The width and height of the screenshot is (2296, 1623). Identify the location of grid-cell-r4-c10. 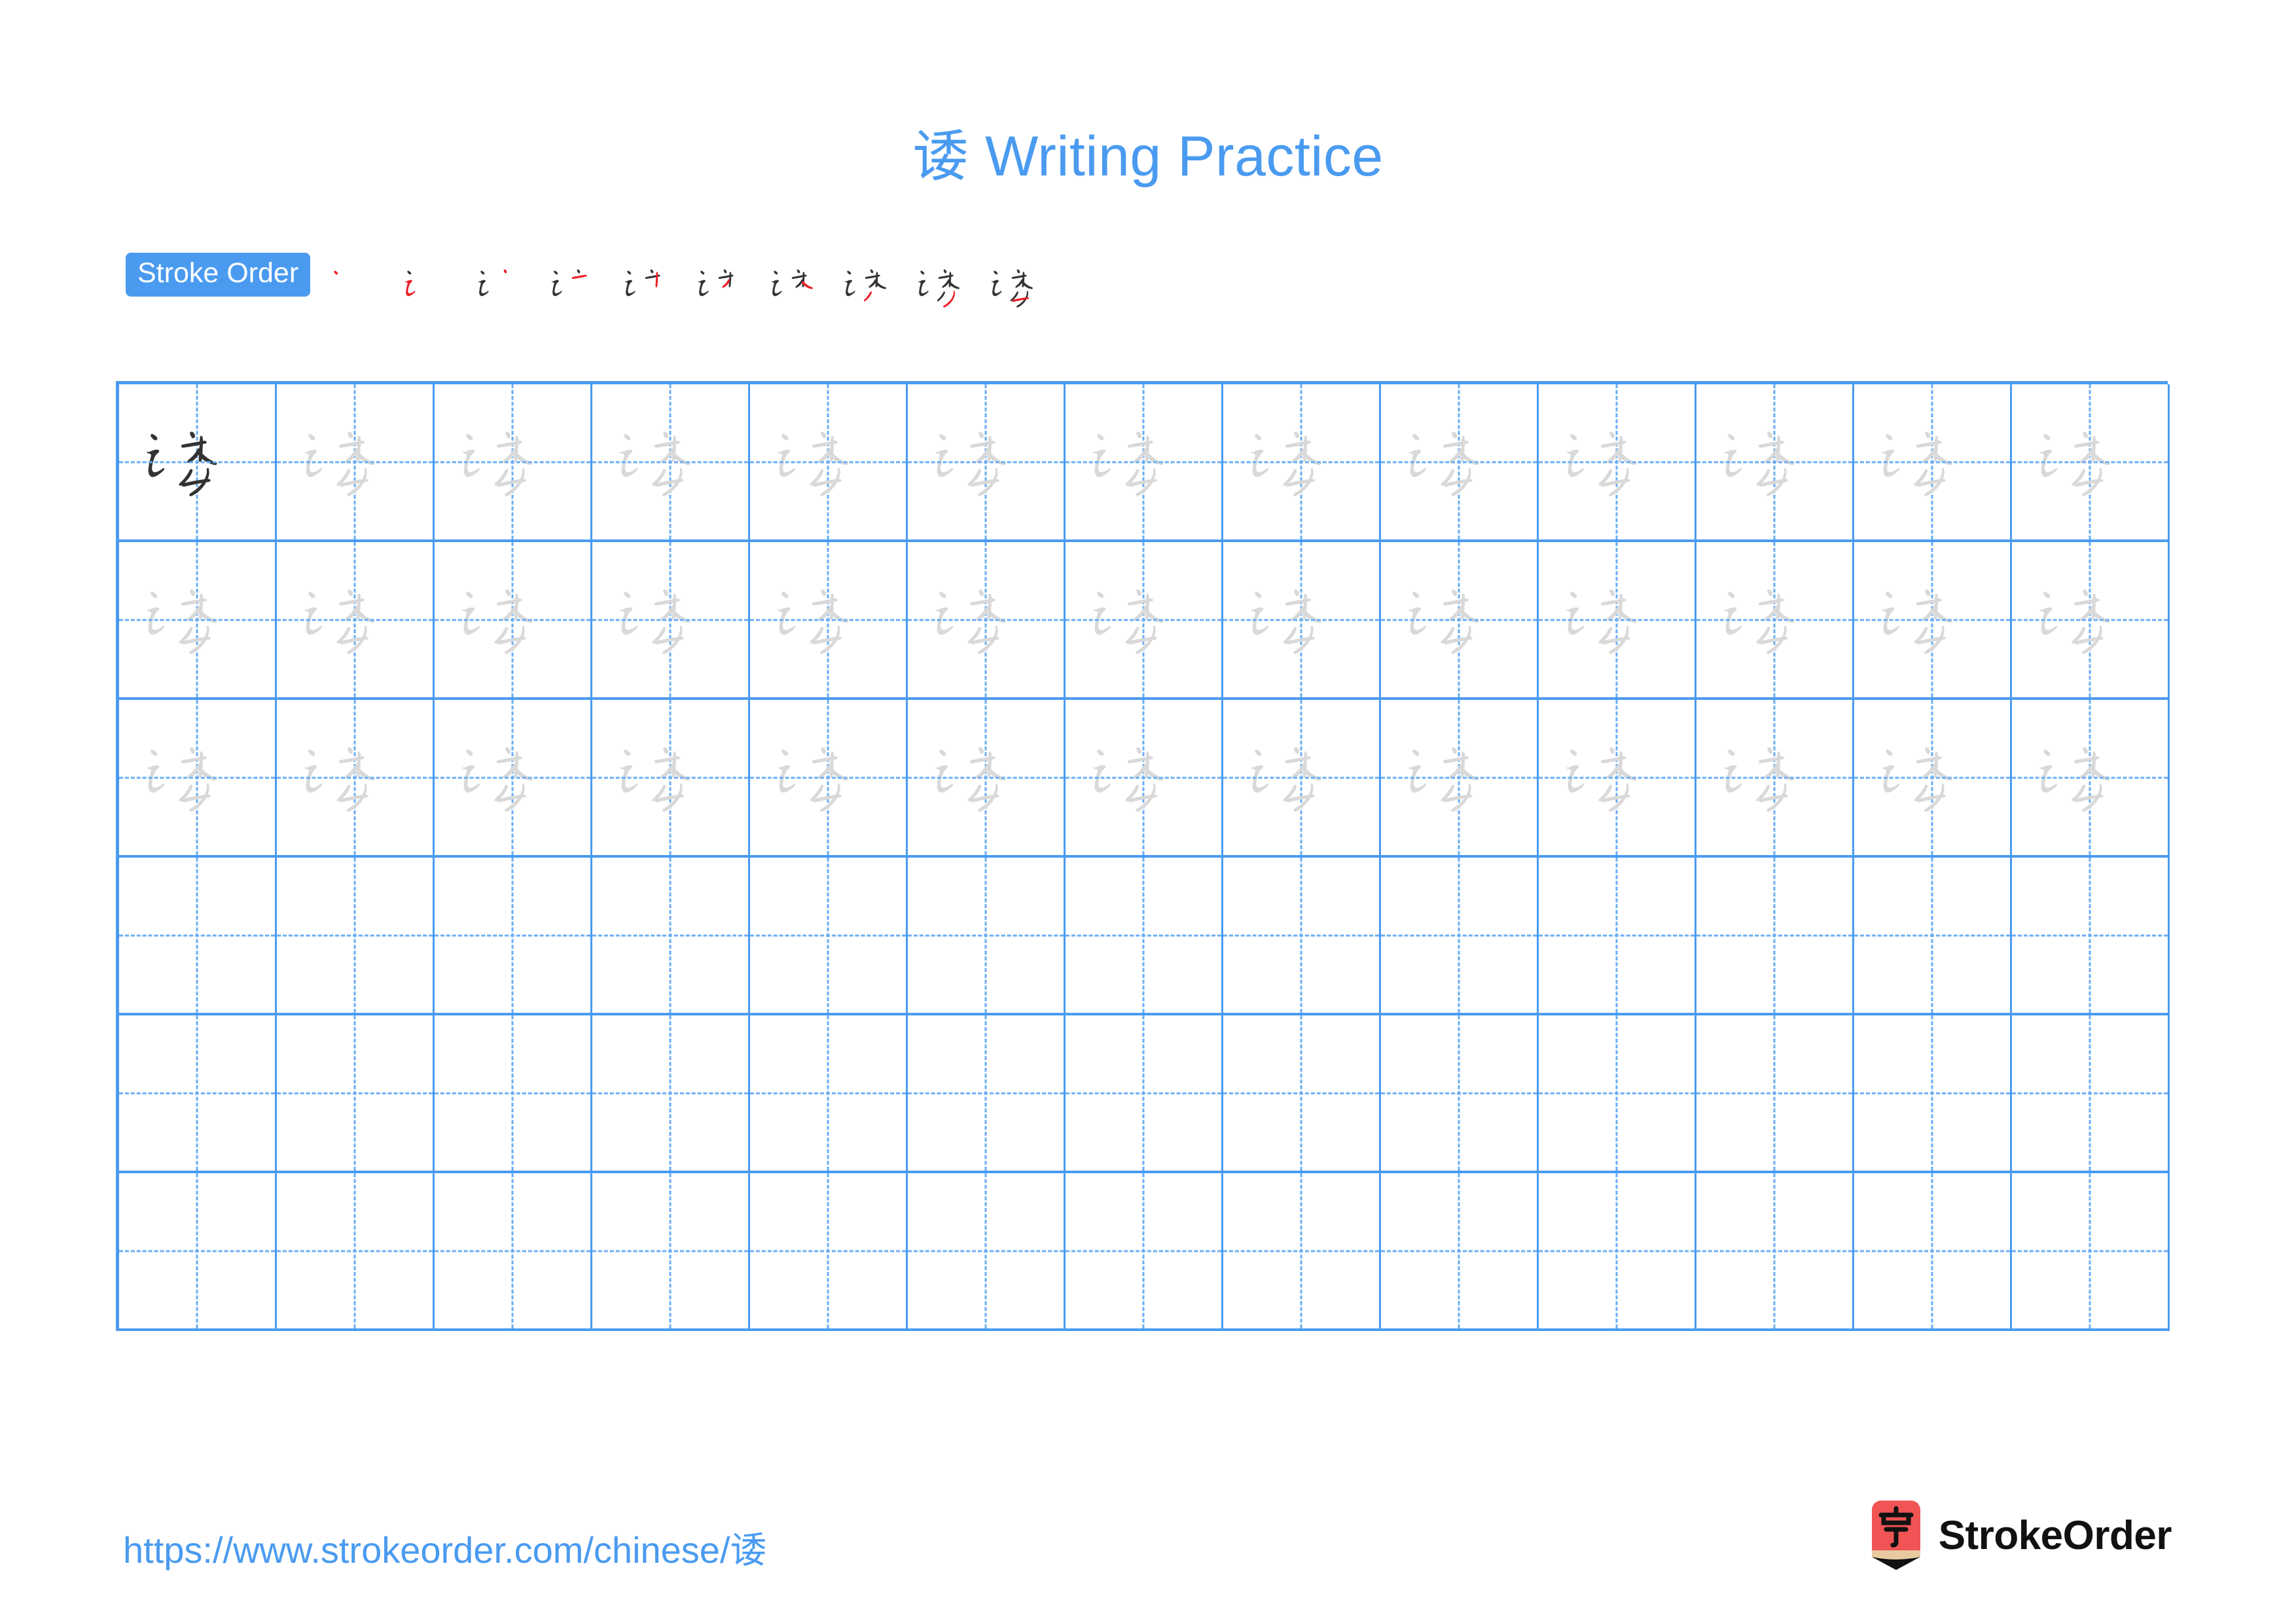
(1617, 936).